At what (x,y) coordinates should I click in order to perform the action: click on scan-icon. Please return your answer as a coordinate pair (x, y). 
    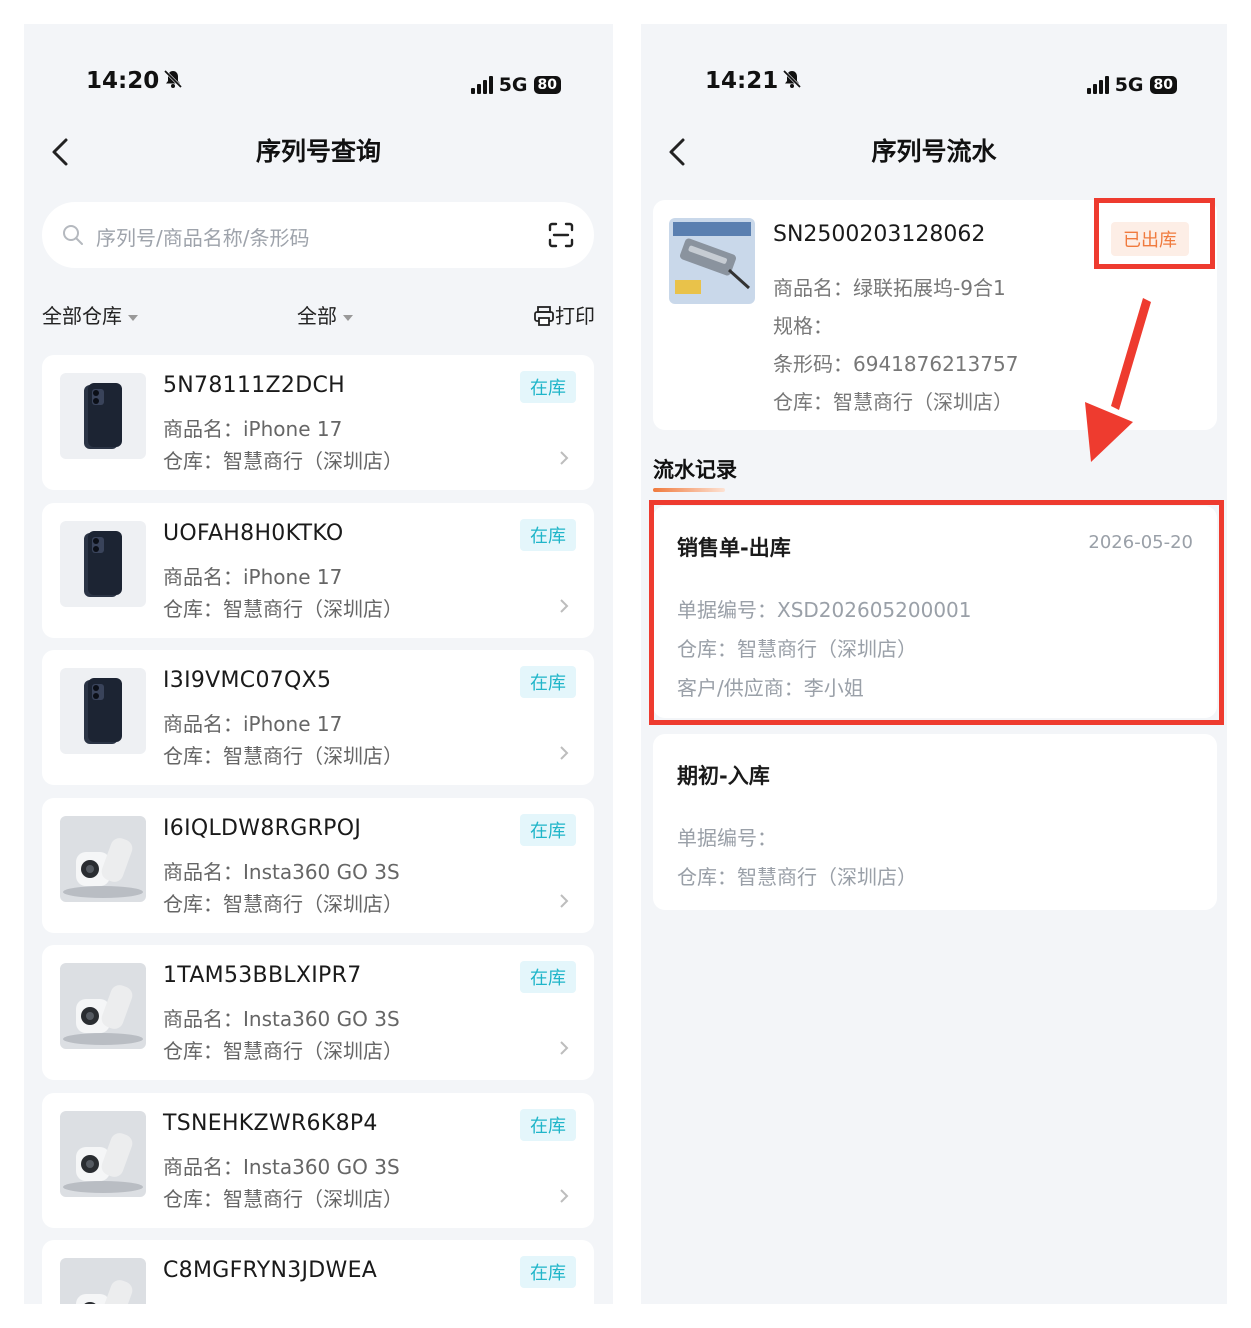
    Looking at the image, I should click on (561, 237).